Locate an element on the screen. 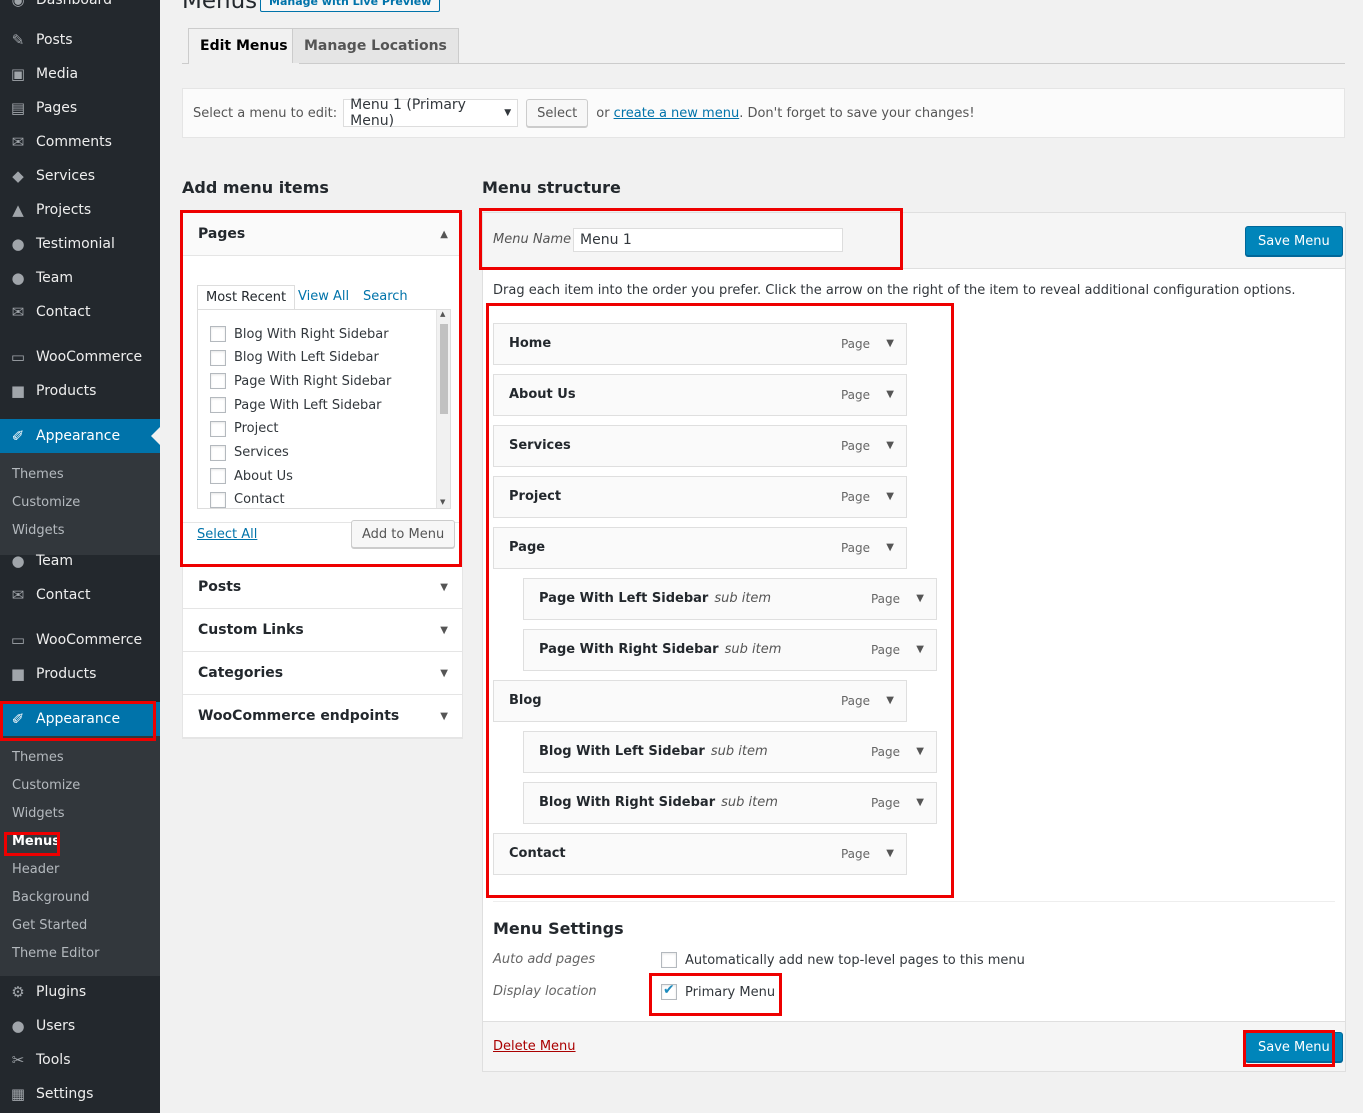 The height and width of the screenshot is (1113, 1363). menu-item: Home Page ▼ is located at coordinates (700, 344).